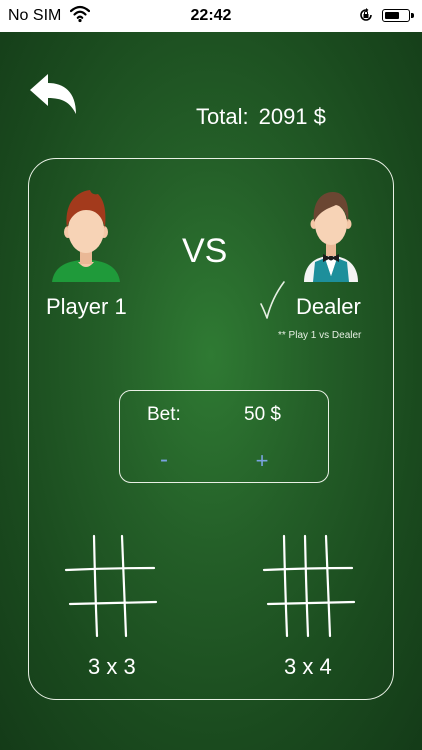 The image size is (422, 750). Describe the element at coordinates (262, 414) in the screenshot. I see `bet-amount: 50 $` at that location.